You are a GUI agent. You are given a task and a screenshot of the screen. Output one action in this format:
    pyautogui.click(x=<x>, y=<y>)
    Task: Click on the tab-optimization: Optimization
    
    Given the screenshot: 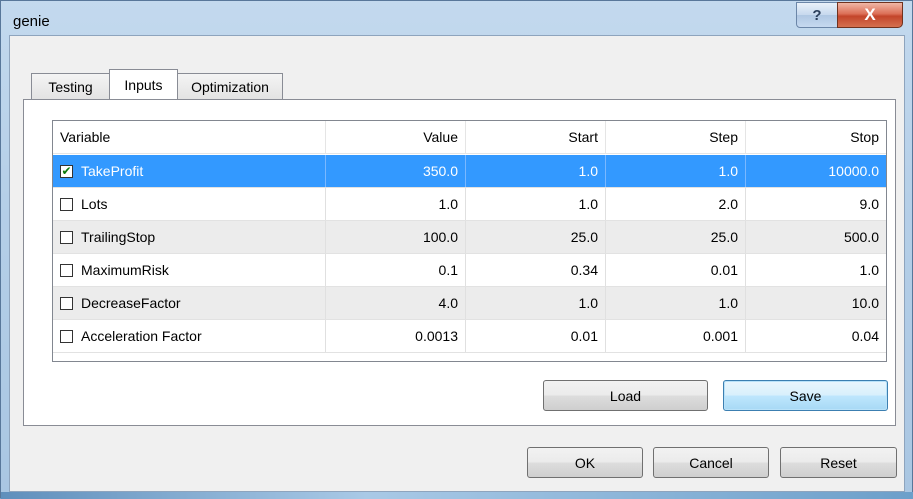 What is the action you would take?
    pyautogui.click(x=230, y=86)
    